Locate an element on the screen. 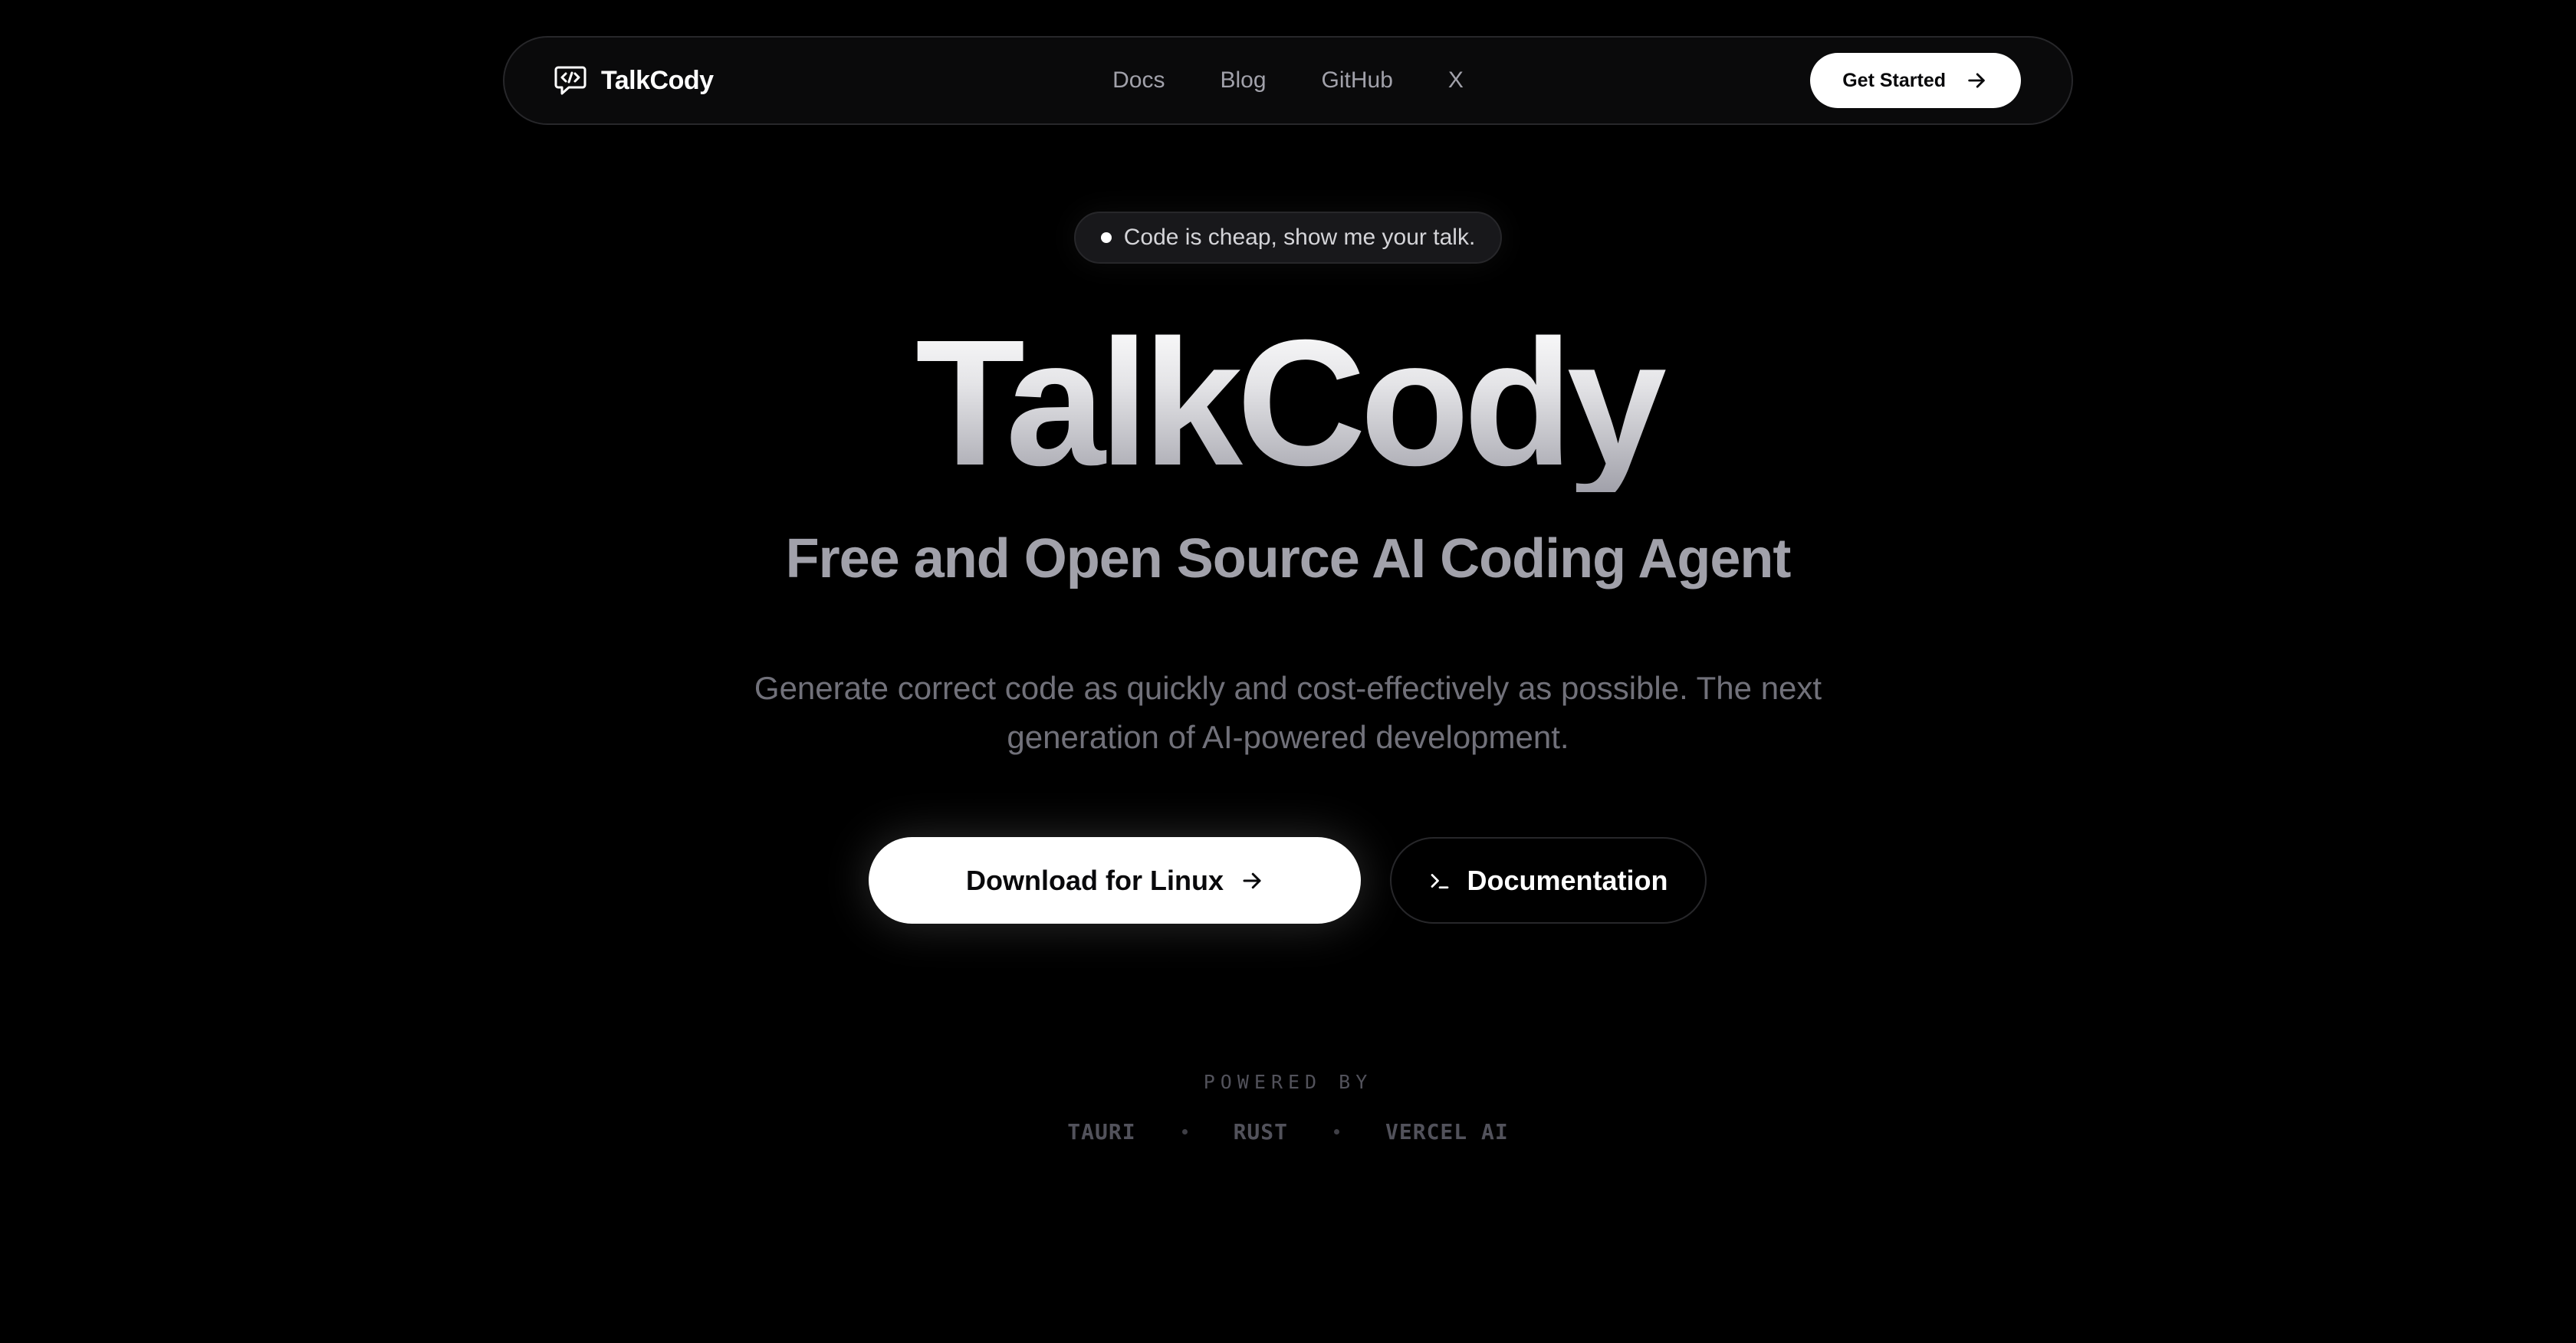 The height and width of the screenshot is (1343, 2576). tech-item-tauri: TAURI is located at coordinates (1102, 1132).